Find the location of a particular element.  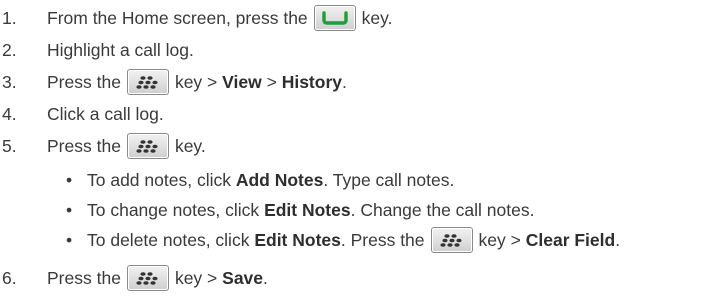

step-text: From the Home screen, press the is located at coordinates (177, 17).